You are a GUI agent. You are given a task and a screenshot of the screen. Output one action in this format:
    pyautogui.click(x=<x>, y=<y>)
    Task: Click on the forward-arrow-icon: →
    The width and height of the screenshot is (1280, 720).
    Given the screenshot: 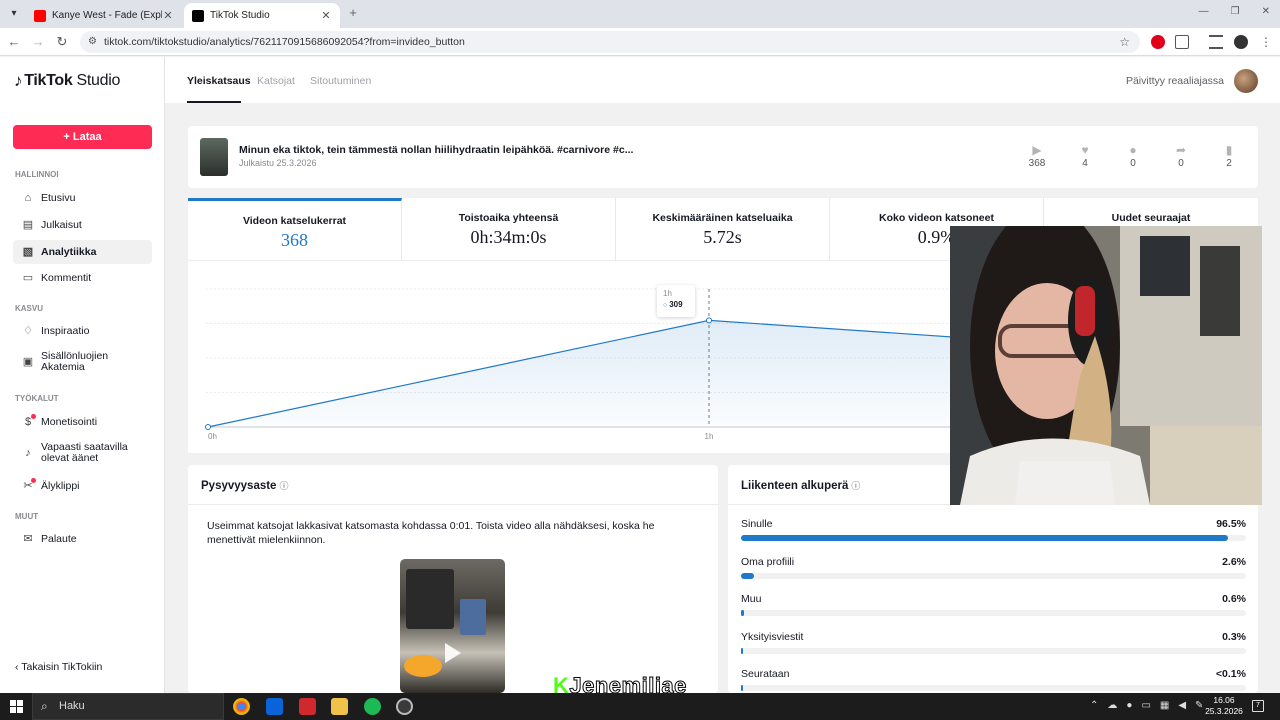 What is the action you would take?
    pyautogui.click(x=38, y=42)
    